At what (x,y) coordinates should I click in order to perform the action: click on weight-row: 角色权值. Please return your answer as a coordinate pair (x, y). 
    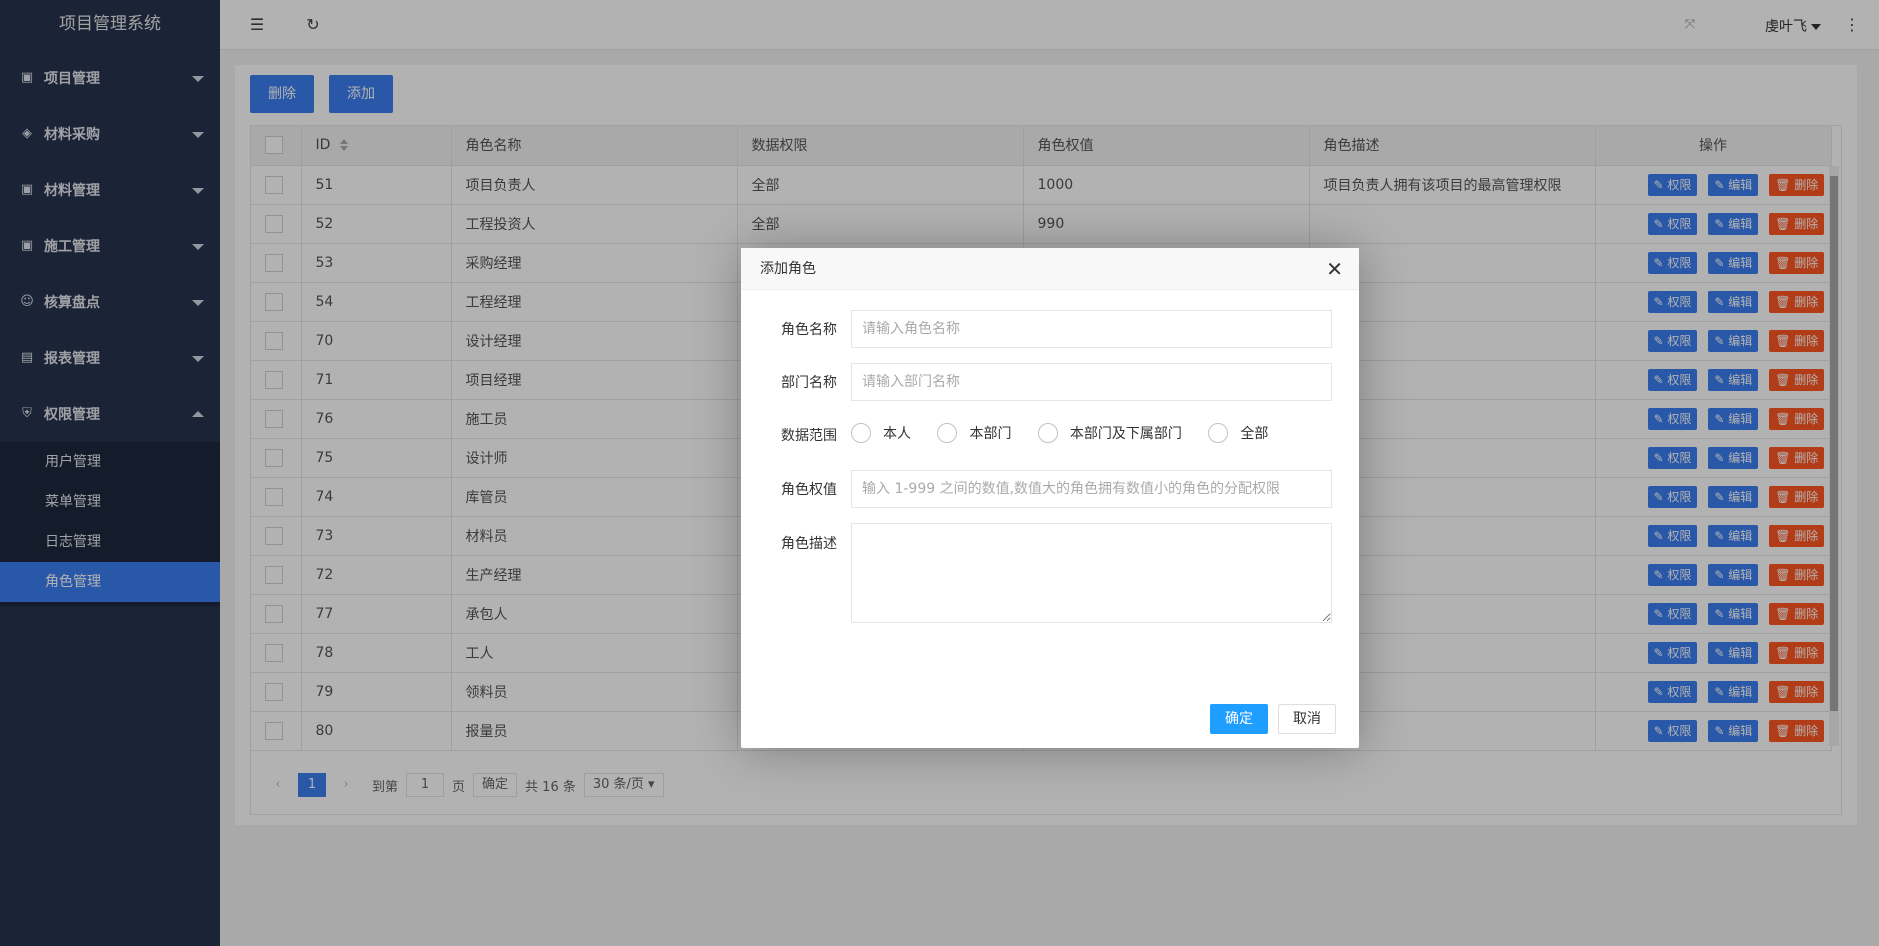
    Looking at the image, I should click on (1050, 489).